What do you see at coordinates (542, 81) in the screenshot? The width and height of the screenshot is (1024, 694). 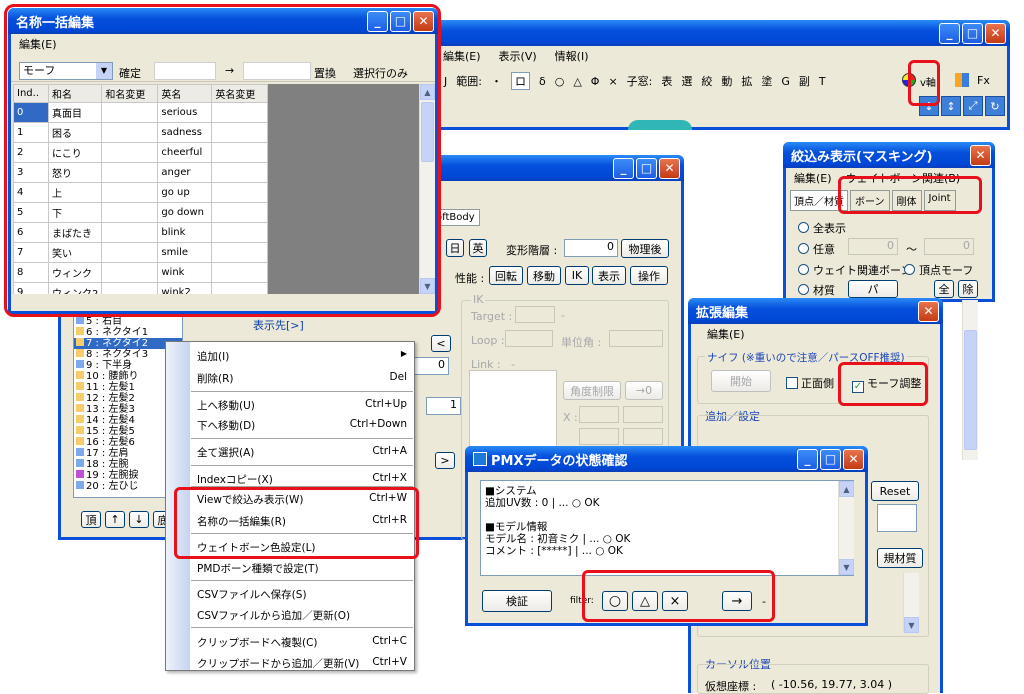 I see `range-delta: δ` at bounding box center [542, 81].